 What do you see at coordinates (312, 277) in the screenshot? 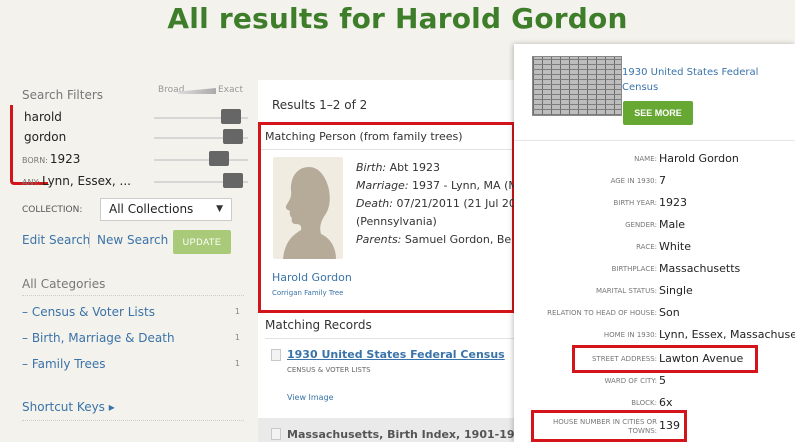
I see `person-name-link: Harold Gordon` at bounding box center [312, 277].